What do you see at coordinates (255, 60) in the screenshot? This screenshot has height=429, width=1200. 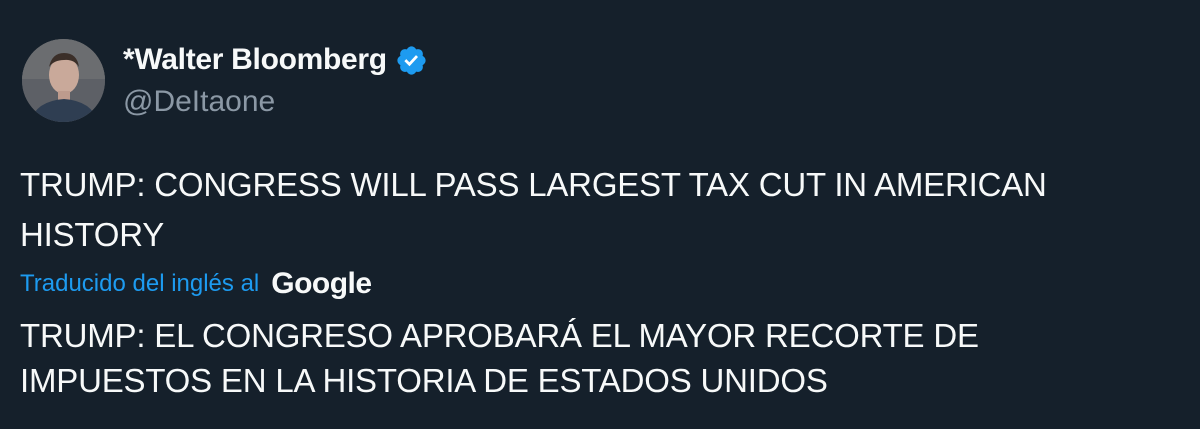 I see `display-name: *Walter Bloomberg` at bounding box center [255, 60].